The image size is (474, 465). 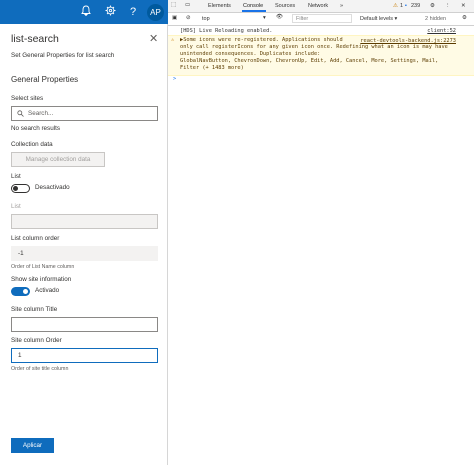 What do you see at coordinates (432, 6) in the screenshot?
I see `settings-gear-icon: ⚙` at bounding box center [432, 6].